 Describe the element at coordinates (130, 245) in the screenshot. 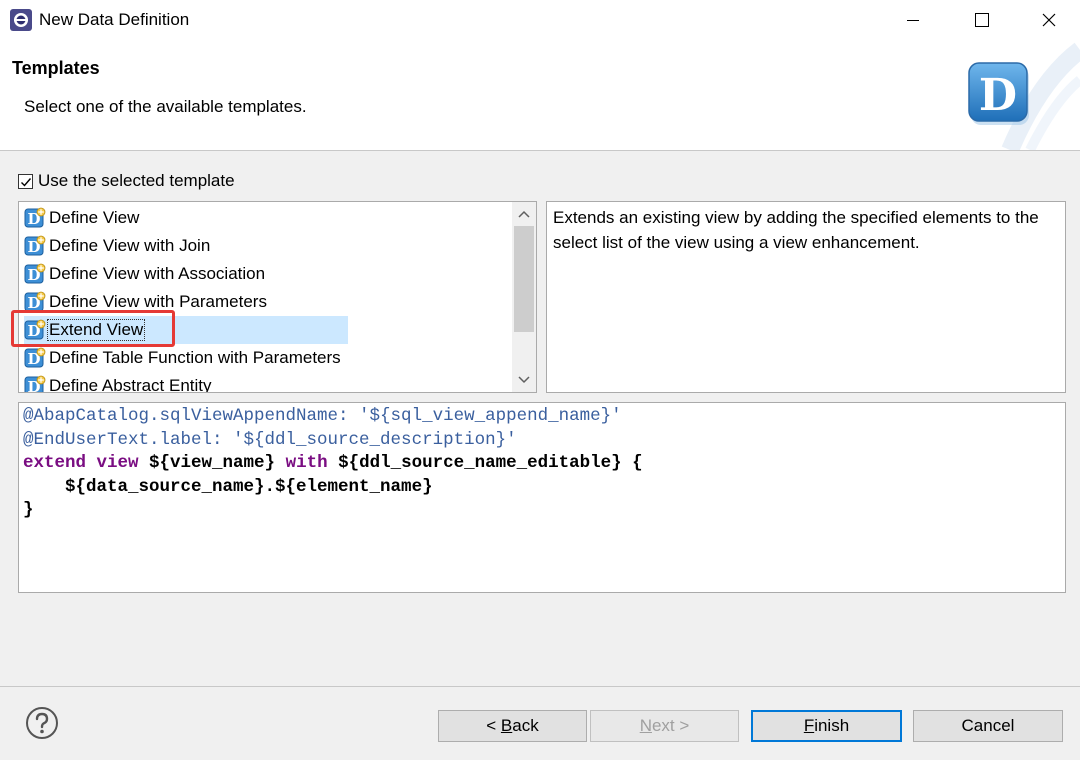

I see `template-item-label: Define View with Join` at that location.